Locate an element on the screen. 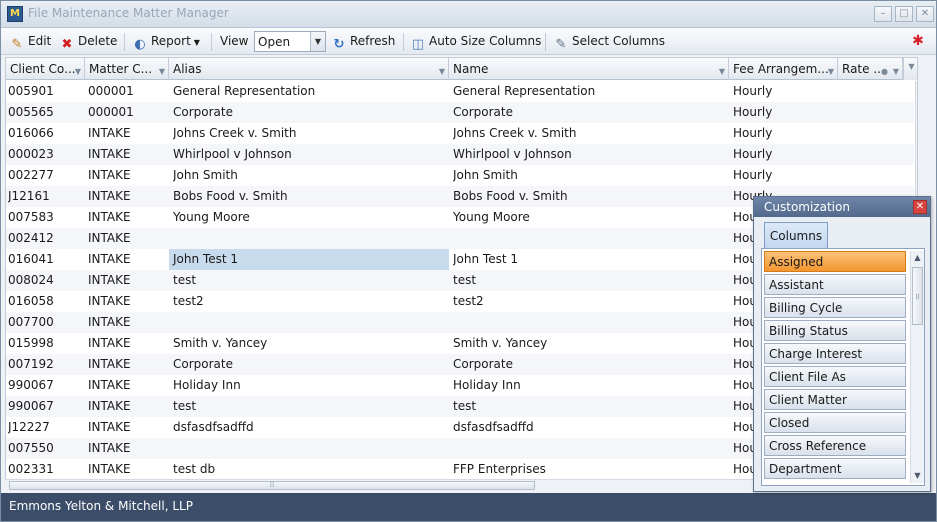 This screenshot has height=522, width=937. table-cell: John Test 1 is located at coordinates (591, 259).